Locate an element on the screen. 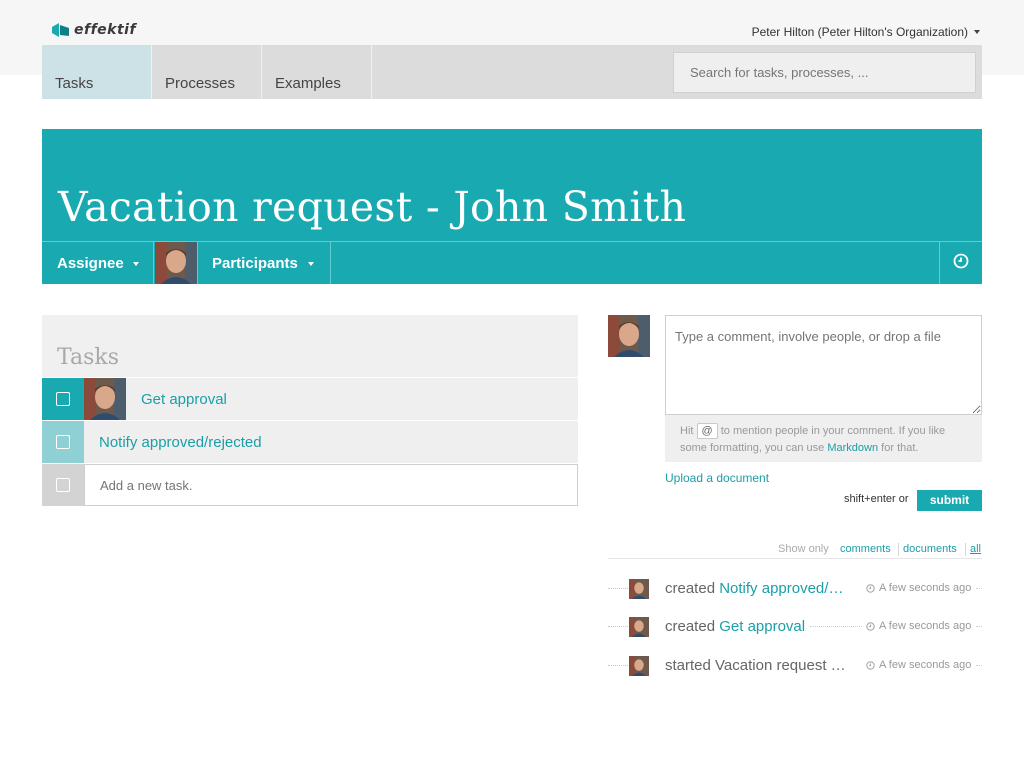 The height and width of the screenshot is (768, 1024). logo-wordmark: effektif is located at coordinates (105, 30).